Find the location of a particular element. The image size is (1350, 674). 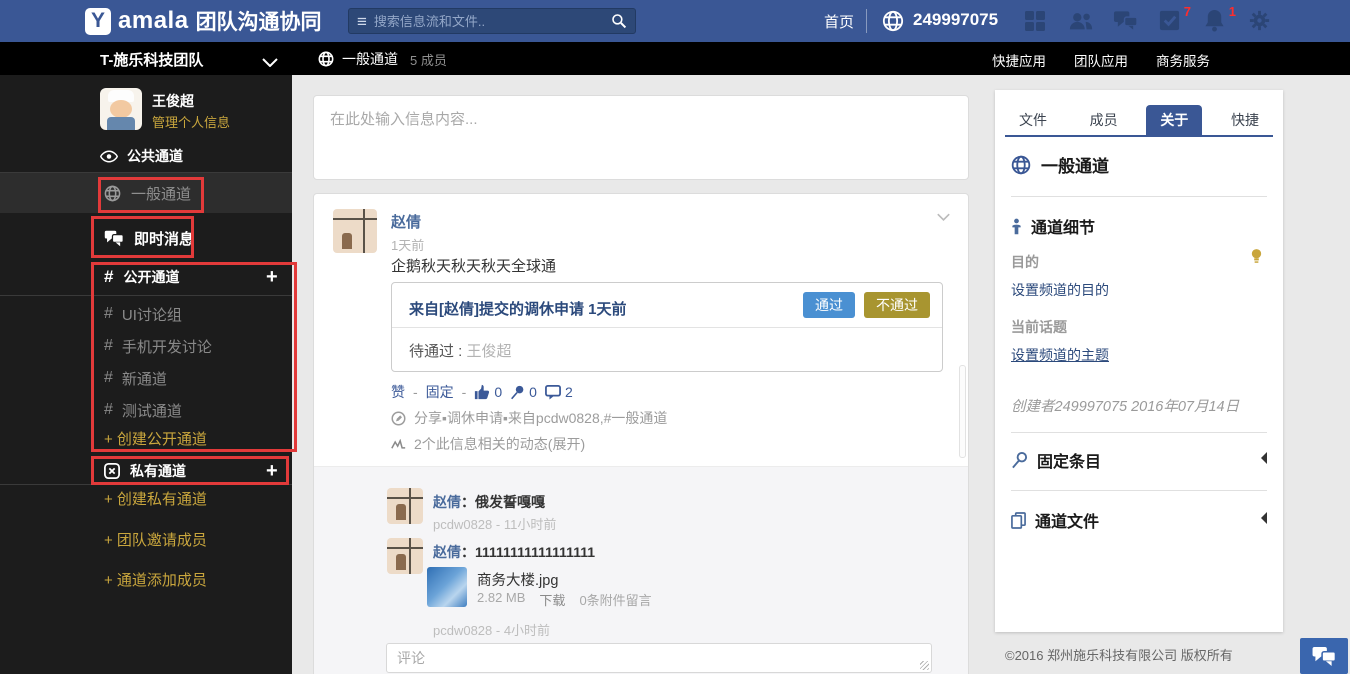

tab-members: 成员 is located at coordinates (1104, 120).